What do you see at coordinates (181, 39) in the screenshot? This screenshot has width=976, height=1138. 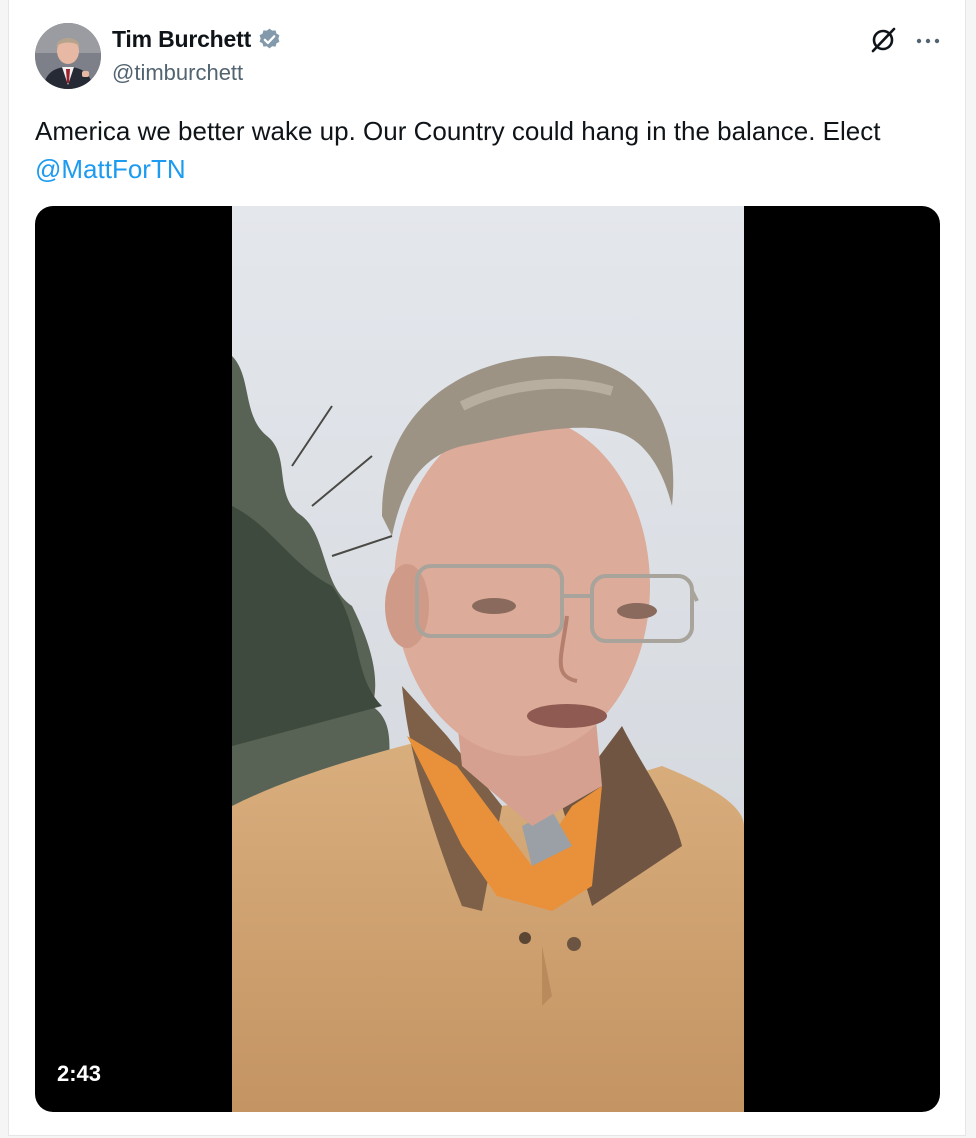 I see `author-name: Tim Burchett` at bounding box center [181, 39].